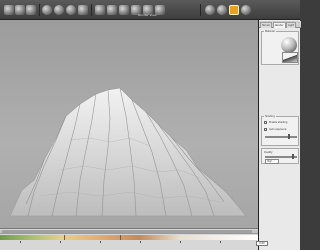 Image resolution: width=320 pixels, height=250 pixels. I want to click on auto-exposure-label: Auto exposure, so click(278, 129).